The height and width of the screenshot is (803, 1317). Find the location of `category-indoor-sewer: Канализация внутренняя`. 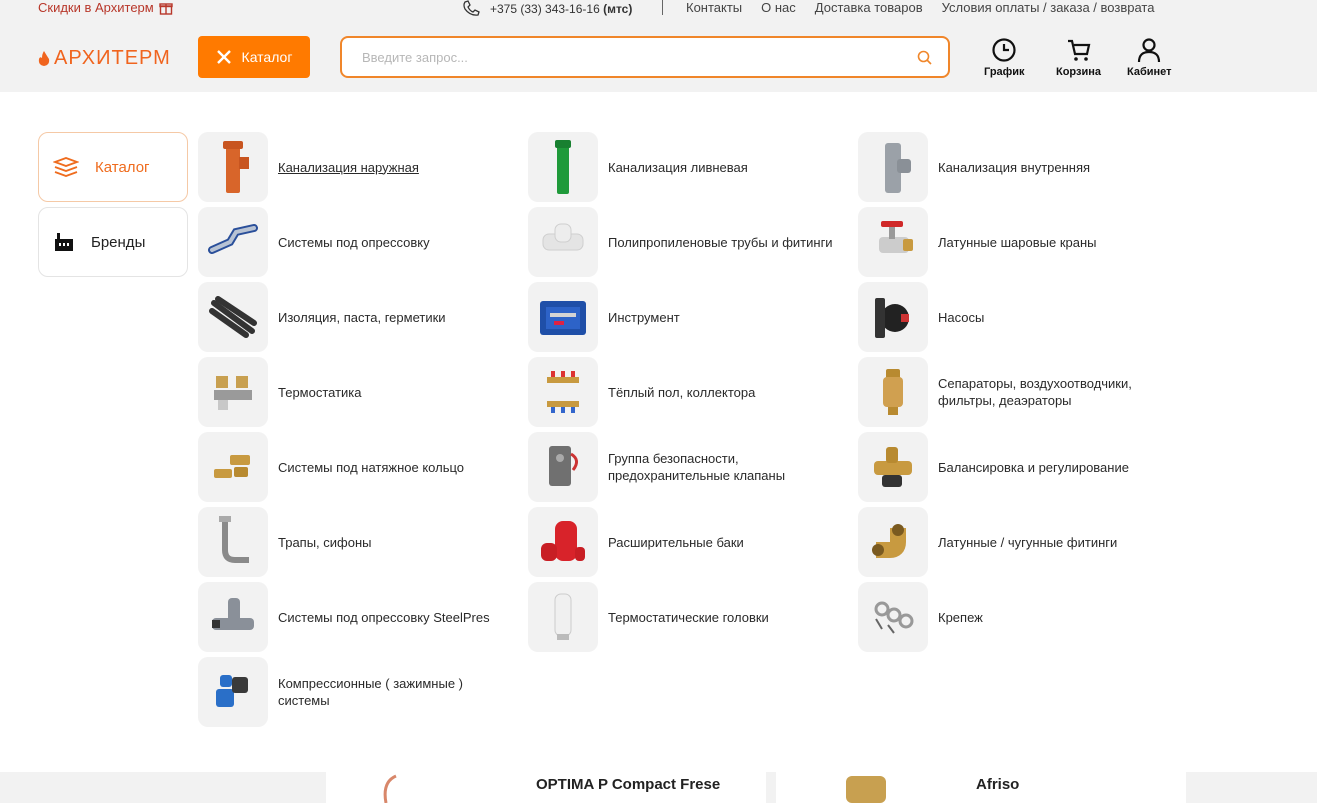

category-indoor-sewer: Канализация внутренняя is located at coordinates (1018, 167).